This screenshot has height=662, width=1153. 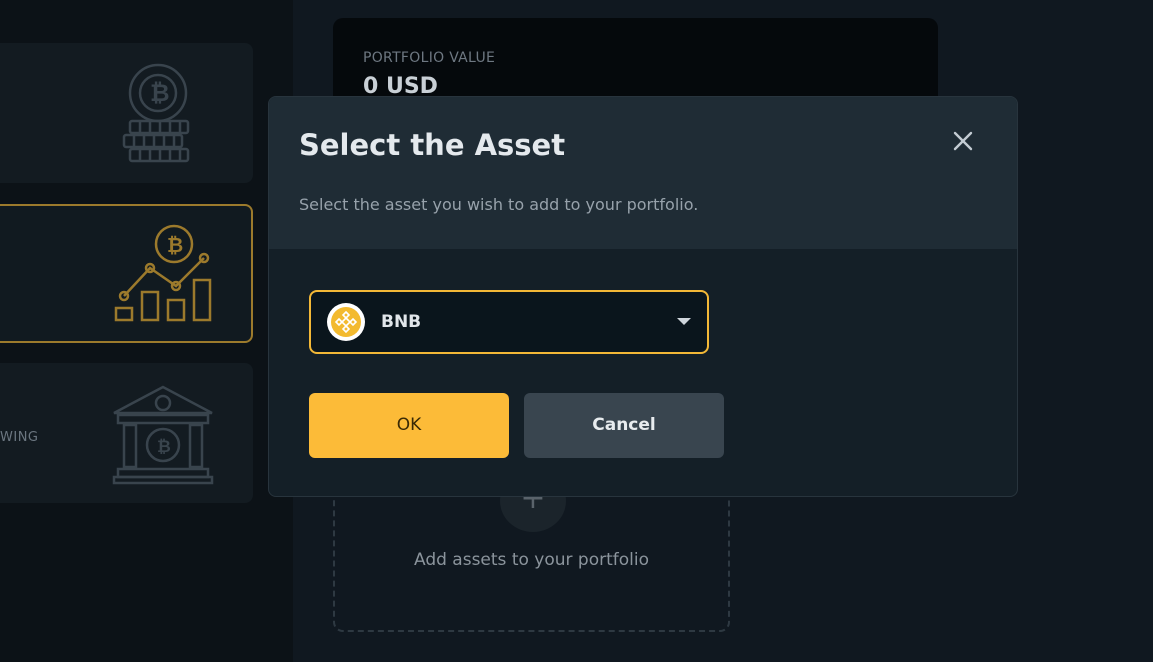 I want to click on option-card-bank: WING ₿, so click(x=126, y=433).